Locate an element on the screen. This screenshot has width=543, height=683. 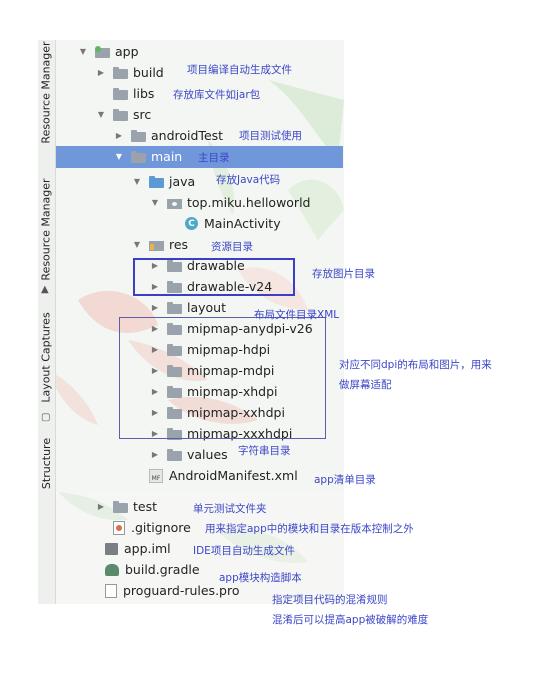
drawable-highlight-box is located at coordinates (214, 277).